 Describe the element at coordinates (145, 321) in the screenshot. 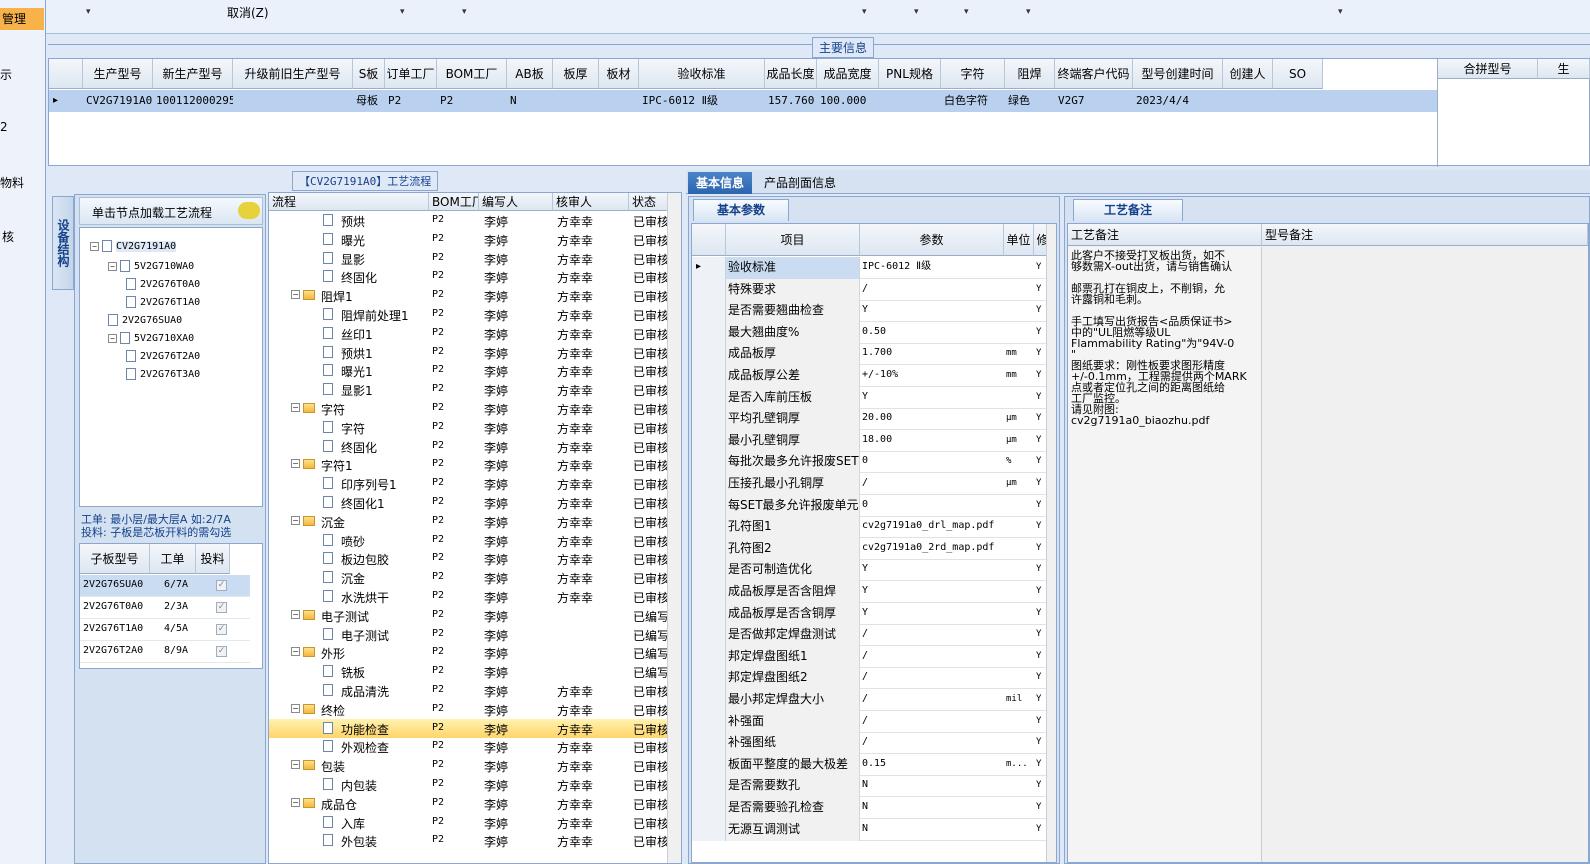

I see `tree-node: 2V2G76SUA0` at that location.